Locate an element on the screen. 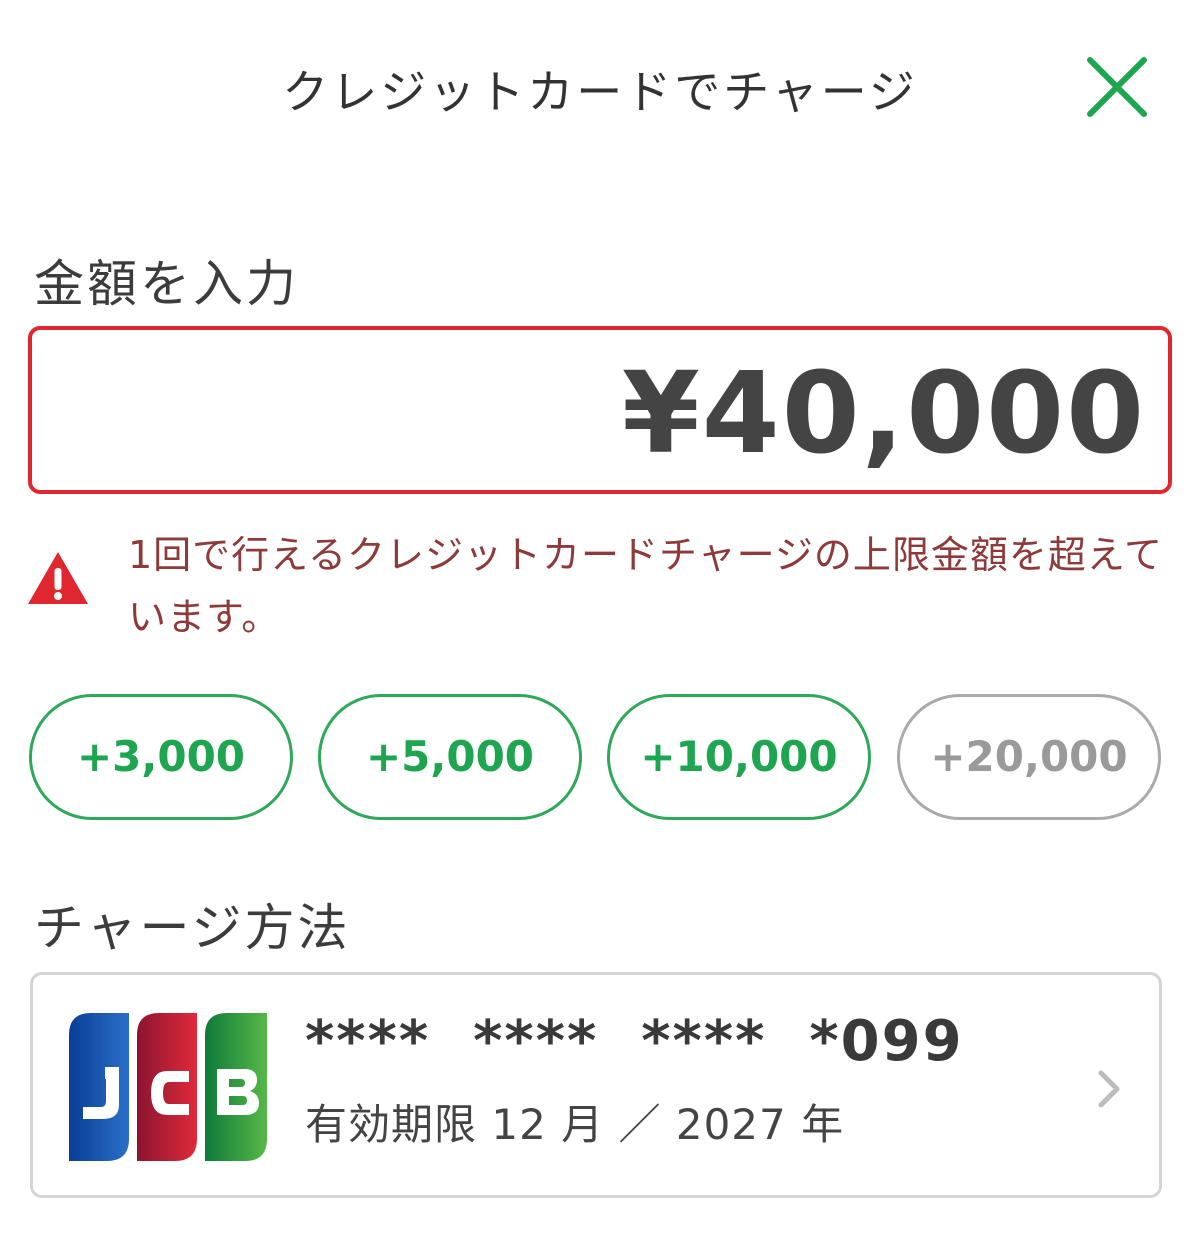  chevron-right-icon is located at coordinates (1109, 1089).